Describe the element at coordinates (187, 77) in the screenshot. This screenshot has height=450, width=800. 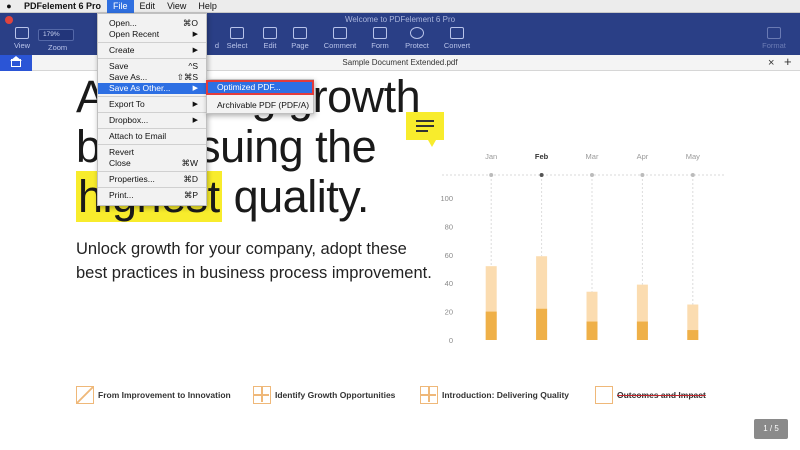
I see `menu-shortcut: ⇧⌘S` at that location.